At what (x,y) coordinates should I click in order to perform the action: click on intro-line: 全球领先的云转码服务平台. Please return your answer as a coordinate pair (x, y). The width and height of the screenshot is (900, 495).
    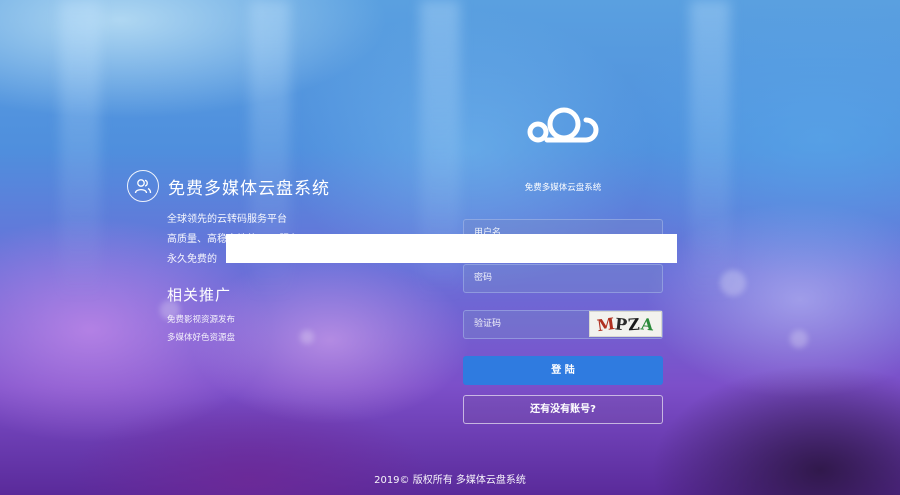
    Looking at the image, I should click on (227, 219).